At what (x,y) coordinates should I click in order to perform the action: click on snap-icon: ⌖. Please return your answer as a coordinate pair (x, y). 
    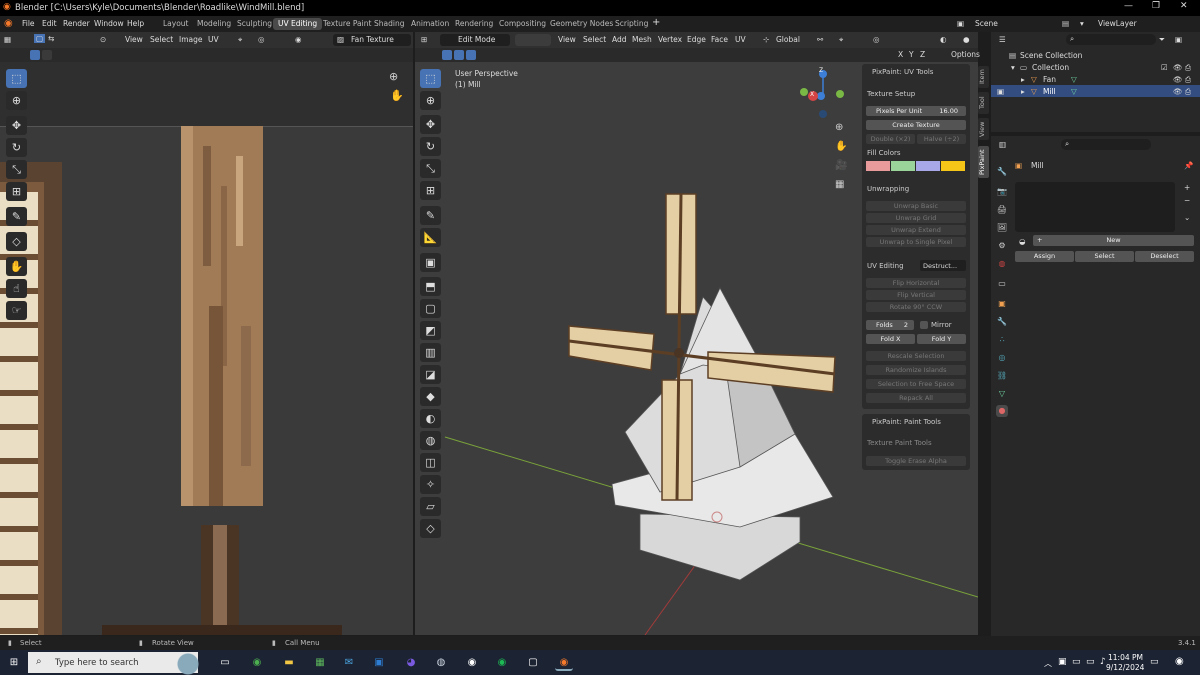
    Looking at the image, I should click on (240, 40).